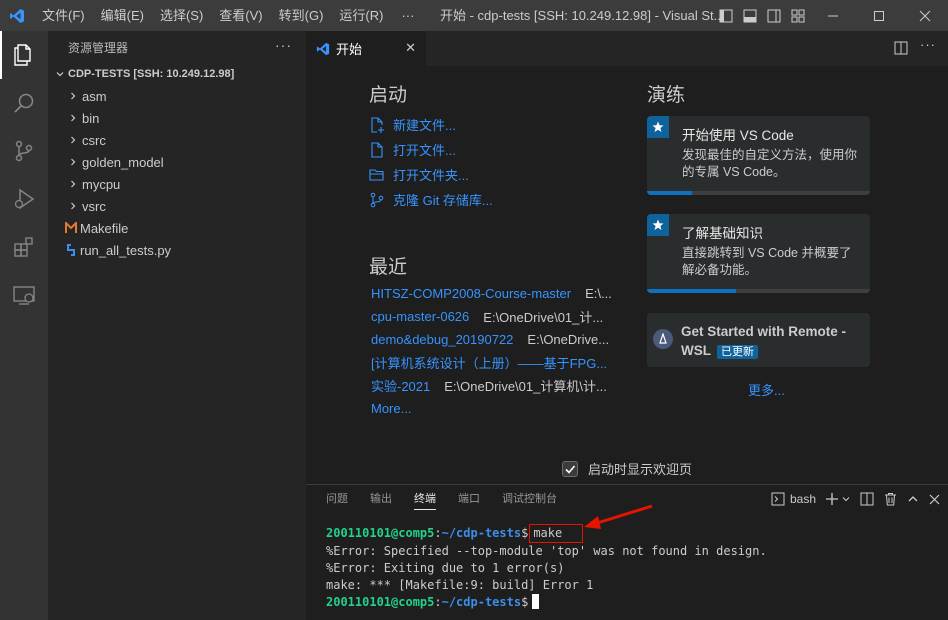 The width and height of the screenshot is (948, 620). Describe the element at coordinates (181, 15) in the screenshot. I see `menu-selection: 选择(S)` at that location.